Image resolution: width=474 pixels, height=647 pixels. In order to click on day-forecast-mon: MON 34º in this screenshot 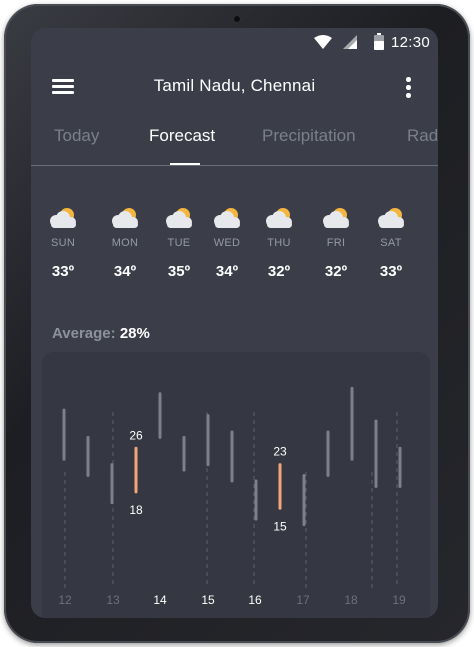, I will do `click(125, 243)`.